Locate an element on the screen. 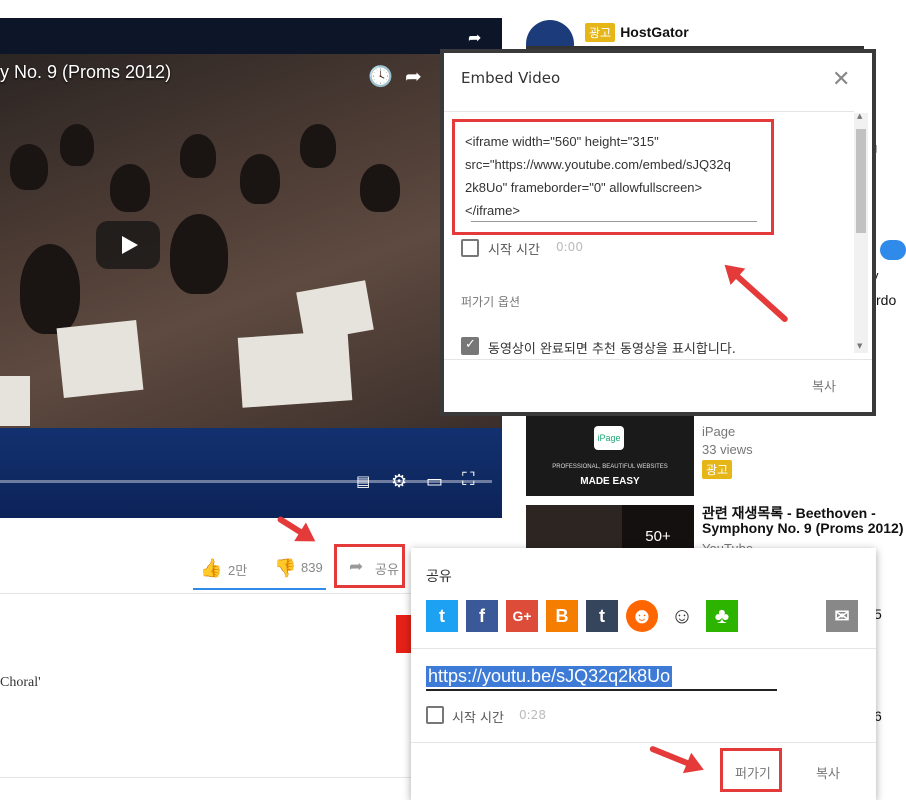 This screenshot has height=800, width=906. dislike-icon: 👎 is located at coordinates (285, 568).